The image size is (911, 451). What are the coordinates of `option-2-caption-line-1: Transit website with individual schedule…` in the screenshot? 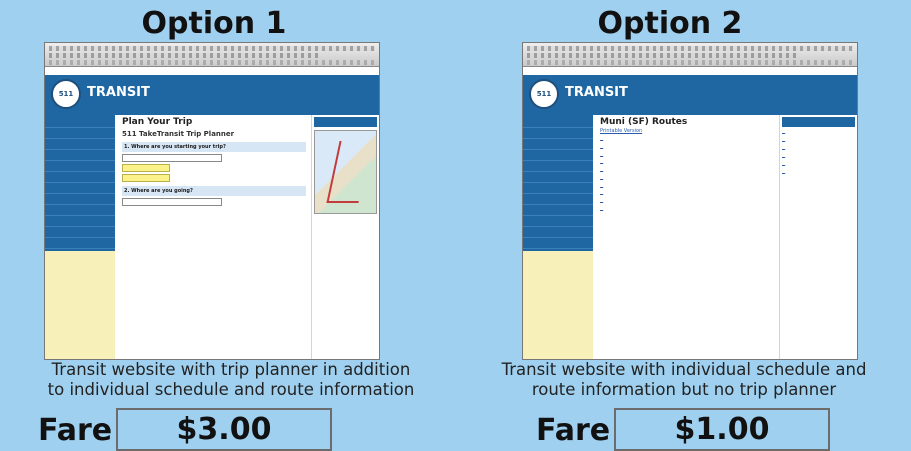 It's located at (684, 369).